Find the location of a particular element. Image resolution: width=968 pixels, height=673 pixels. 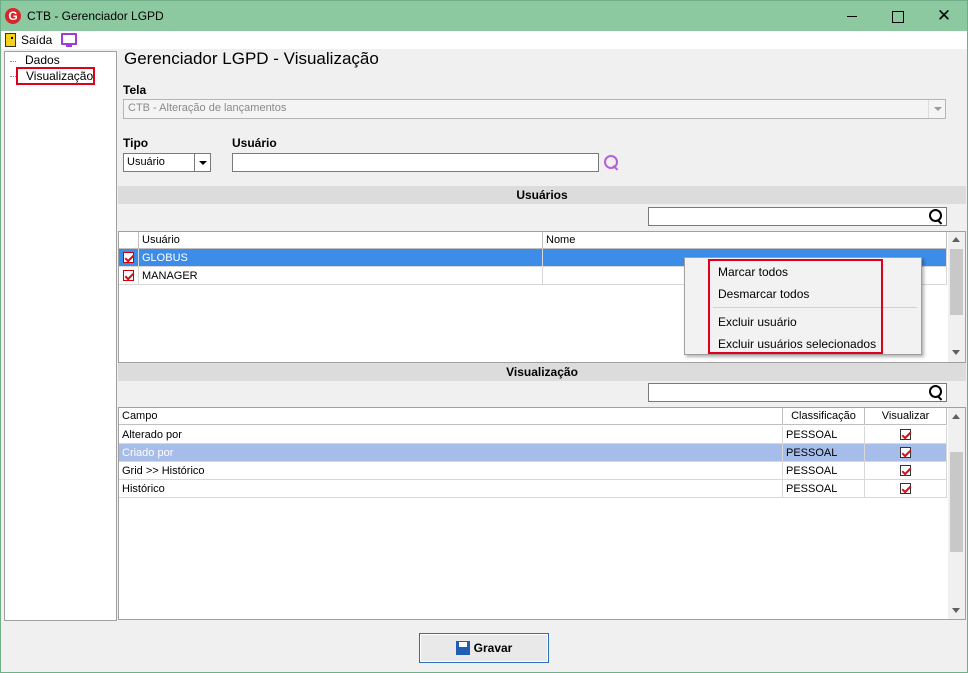

grid-header-check is located at coordinates (129, 240).